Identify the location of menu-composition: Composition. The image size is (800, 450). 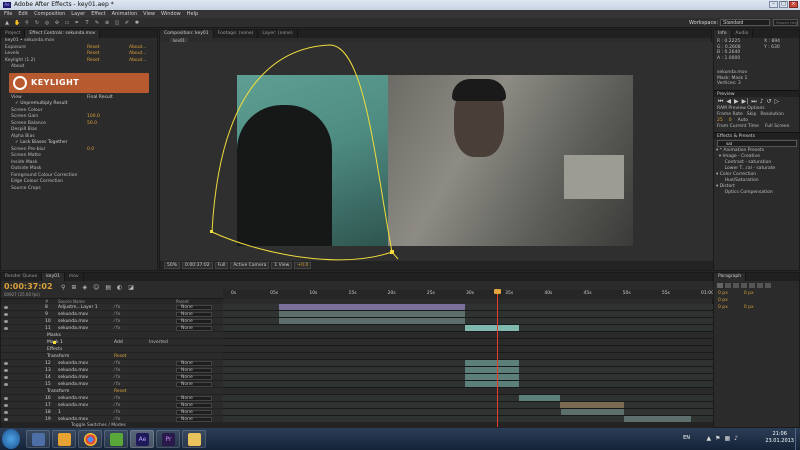
(49, 14).